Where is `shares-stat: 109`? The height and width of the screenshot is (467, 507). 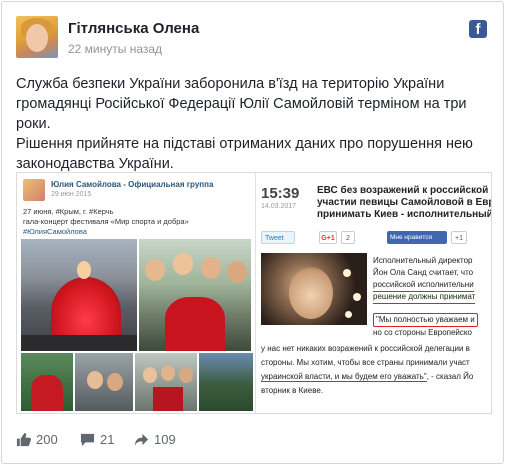
shares-stat: 109 is located at coordinates (155, 439).